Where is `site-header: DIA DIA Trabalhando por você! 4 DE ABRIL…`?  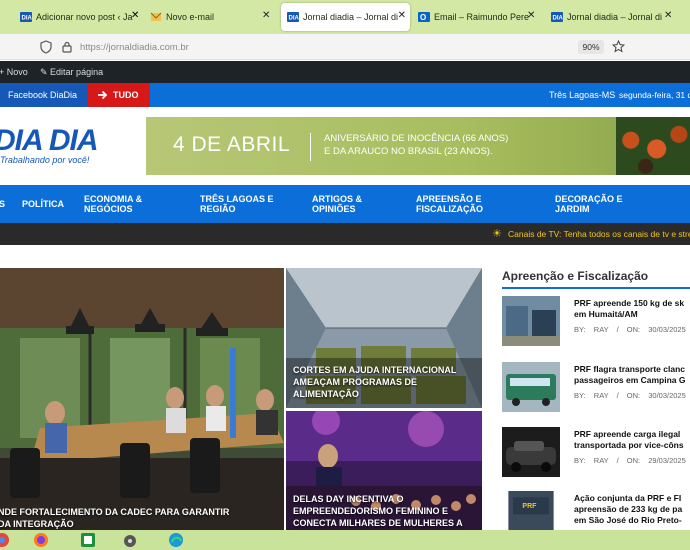
site-header: DIA DIA Trabalhando por você! 4 DE ABRIL… is located at coordinates (345, 146).